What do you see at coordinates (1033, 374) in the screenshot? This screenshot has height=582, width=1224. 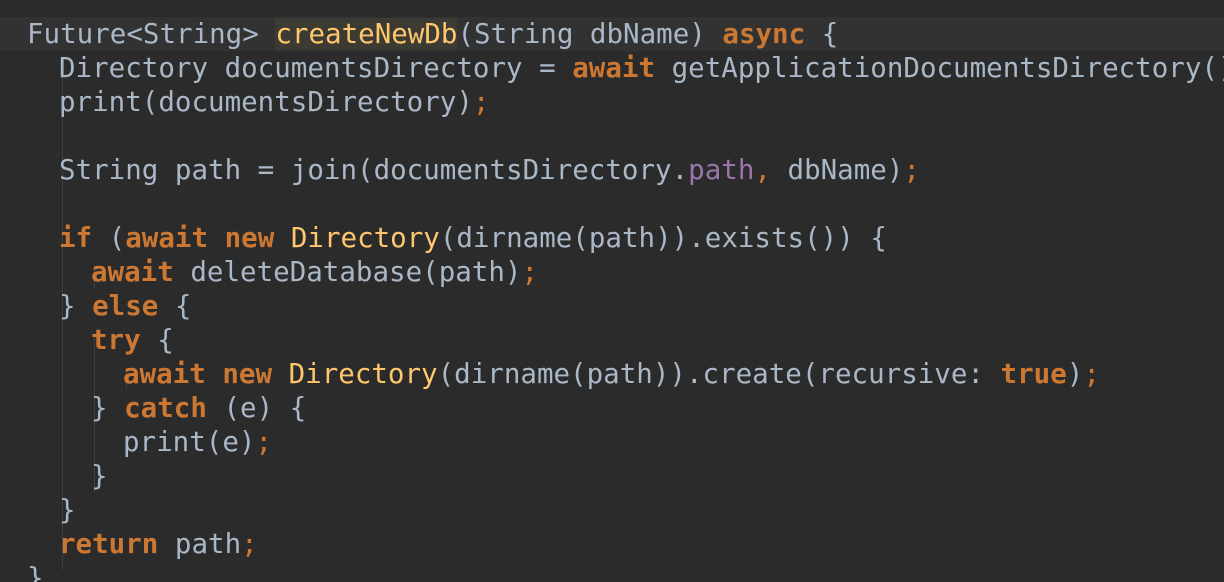 I see `keyword-true: true` at bounding box center [1033, 374].